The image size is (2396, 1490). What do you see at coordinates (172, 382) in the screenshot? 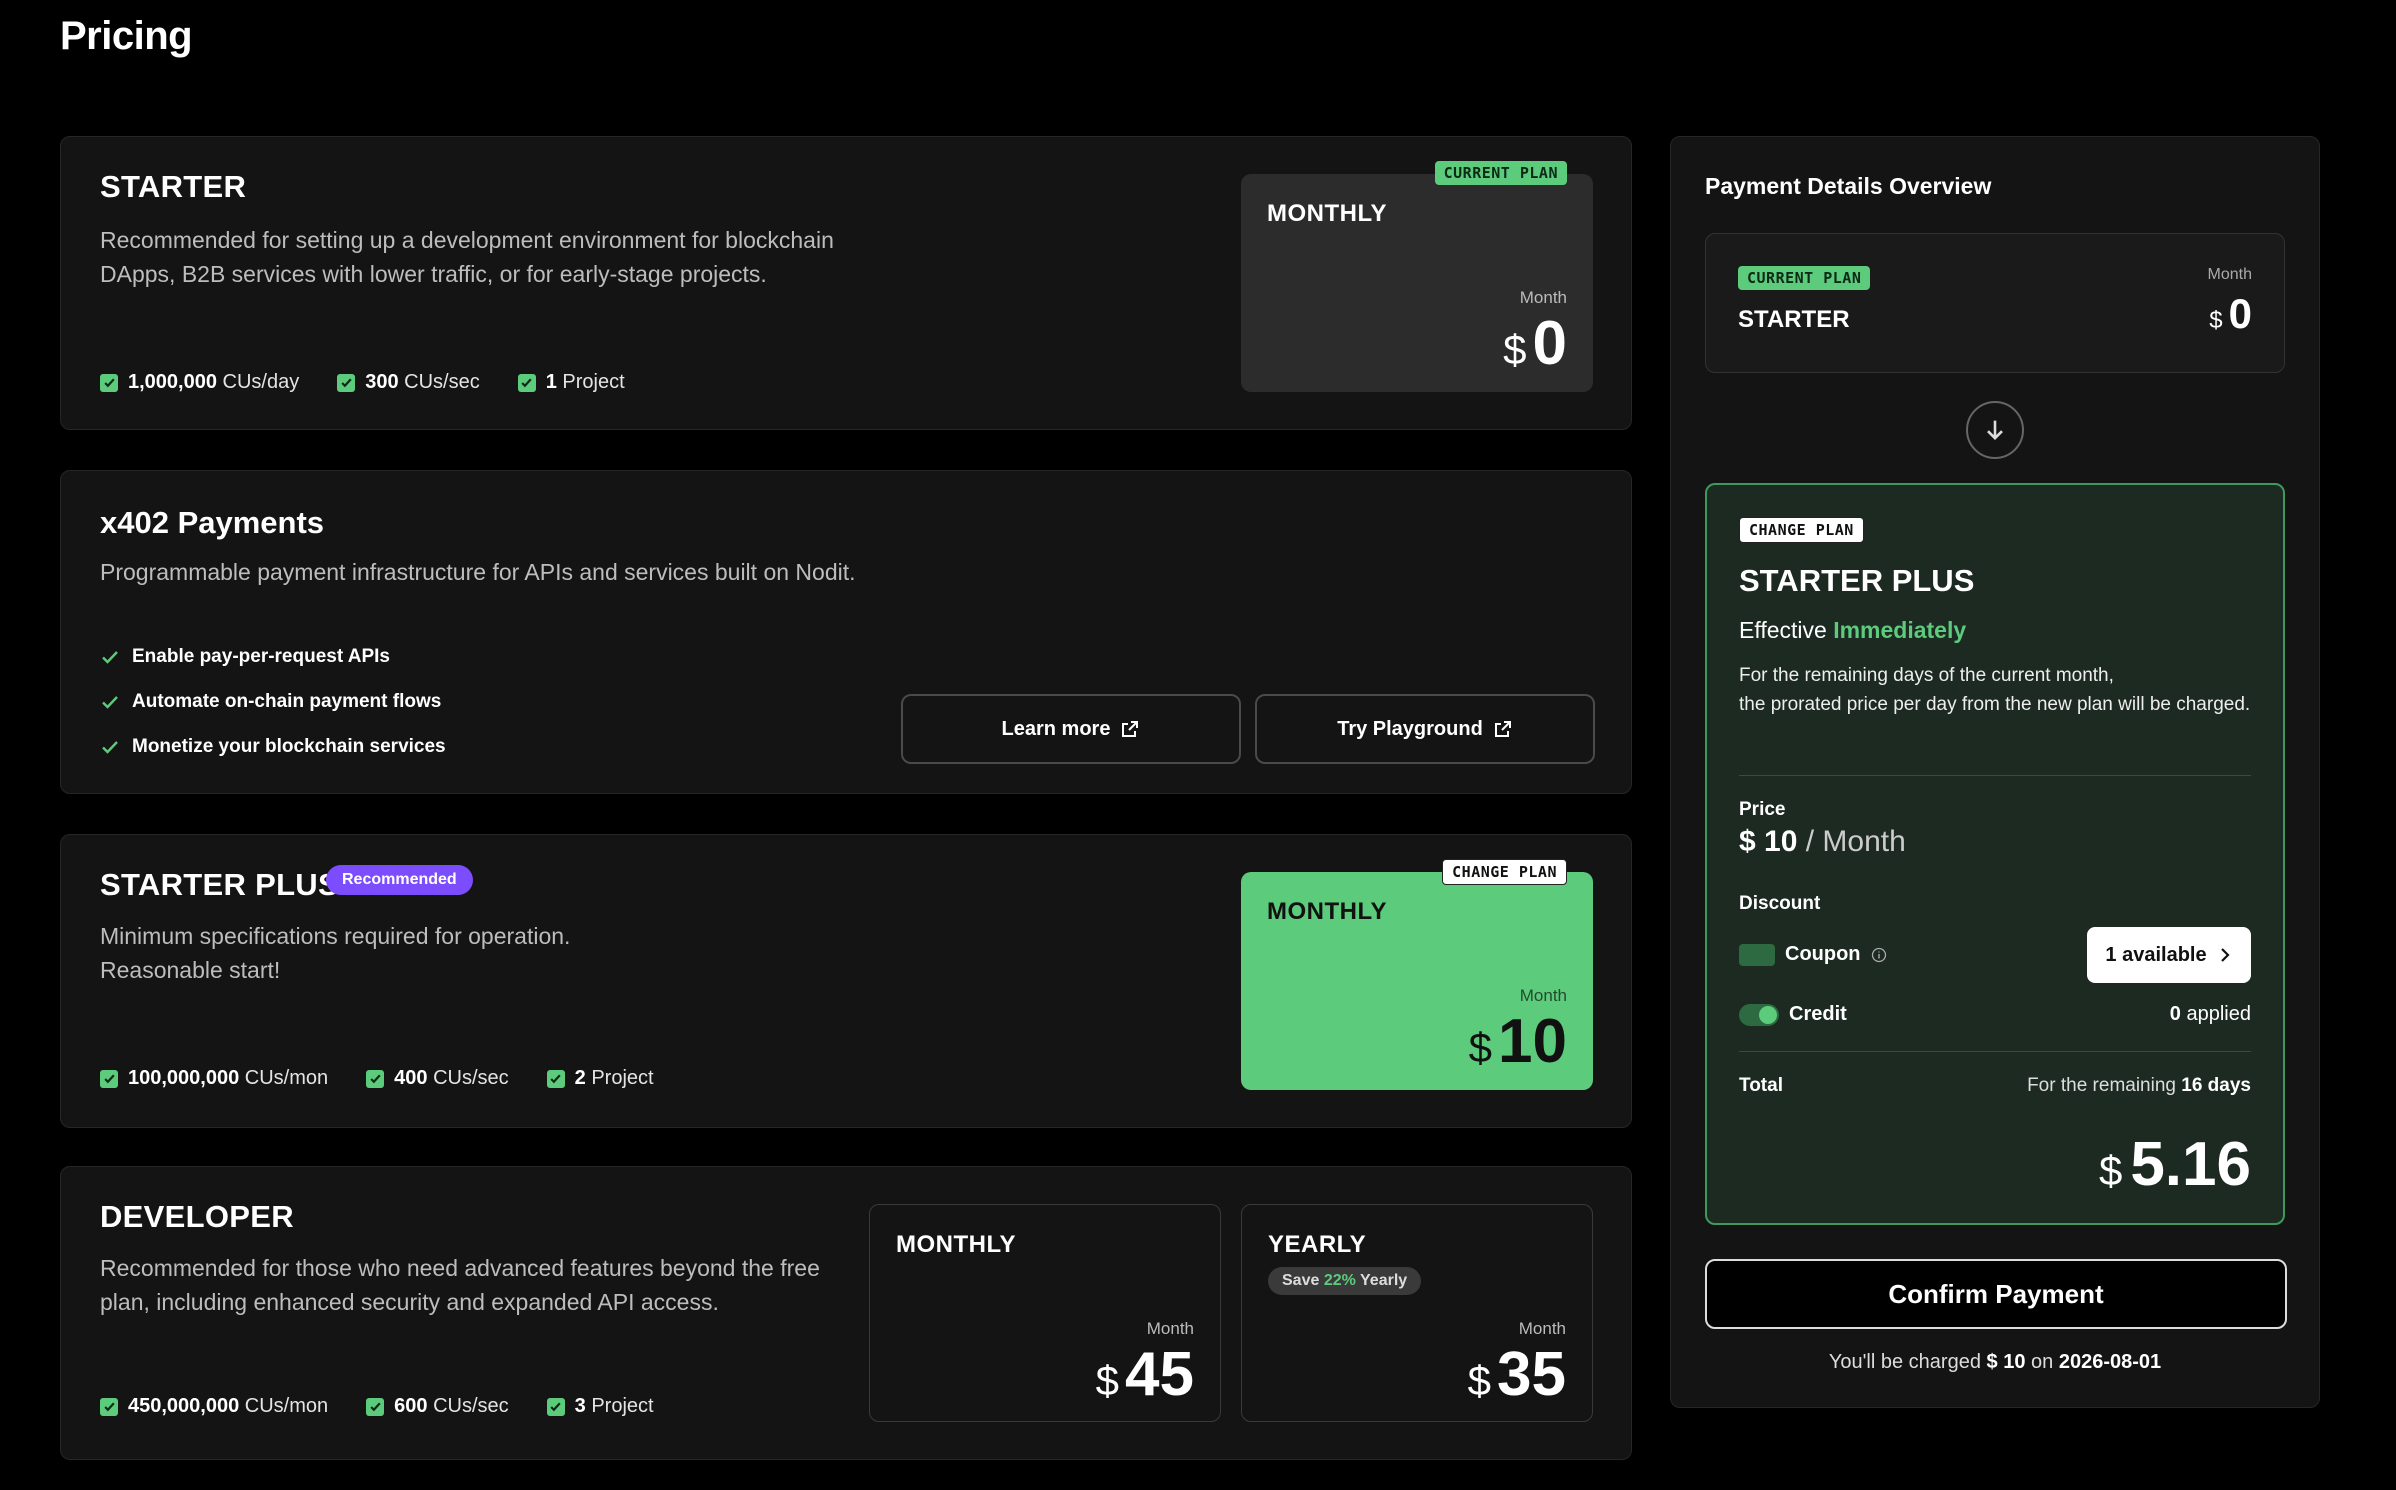
I see `feature-value: 1,000,000` at bounding box center [172, 382].